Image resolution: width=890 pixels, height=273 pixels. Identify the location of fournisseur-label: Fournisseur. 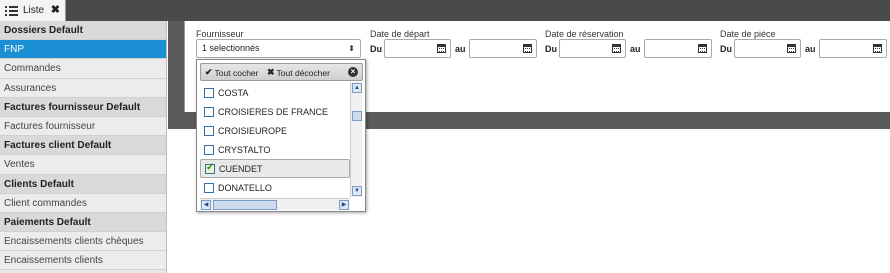
(220, 34).